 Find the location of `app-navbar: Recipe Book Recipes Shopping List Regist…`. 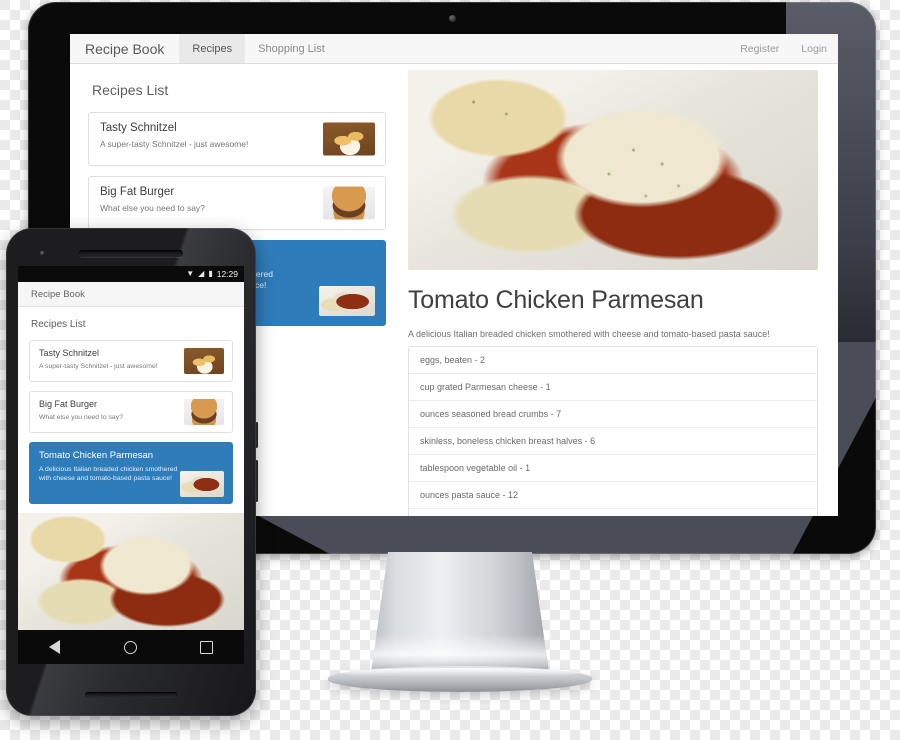

app-navbar: Recipe Book Recipes Shopping List Regist… is located at coordinates (454, 49).